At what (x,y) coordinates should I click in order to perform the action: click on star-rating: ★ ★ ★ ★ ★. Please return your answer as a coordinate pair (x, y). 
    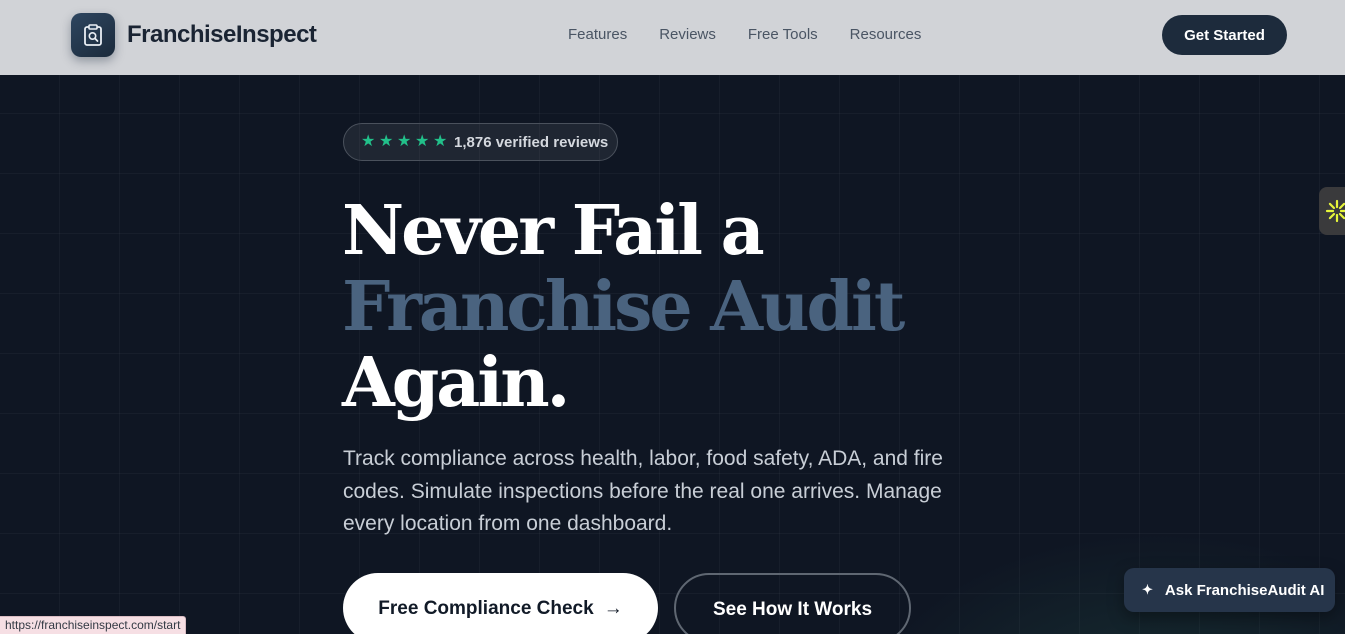
    Looking at the image, I should click on (406, 142).